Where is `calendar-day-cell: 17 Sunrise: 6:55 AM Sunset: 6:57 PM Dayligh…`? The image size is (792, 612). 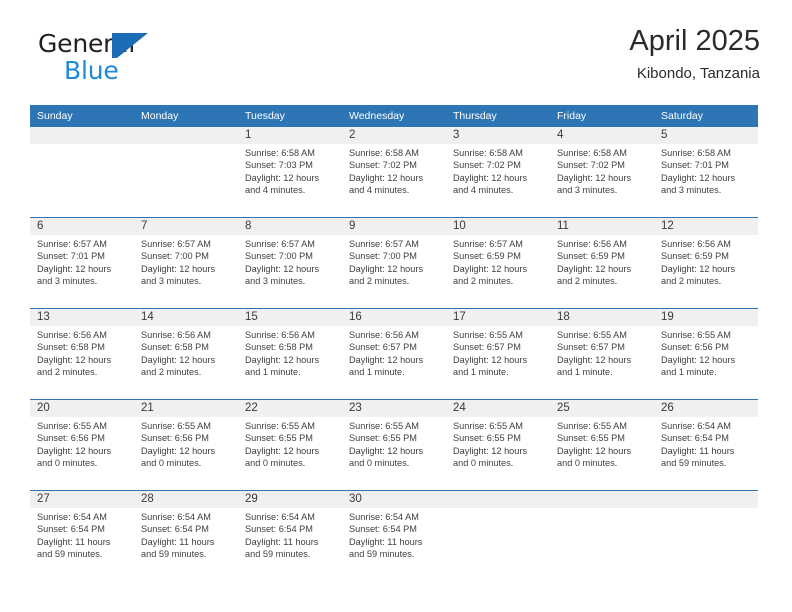
calendar-day-cell: 17 Sunrise: 6:55 AM Sunset: 6:57 PM Dayligh… is located at coordinates (498, 354).